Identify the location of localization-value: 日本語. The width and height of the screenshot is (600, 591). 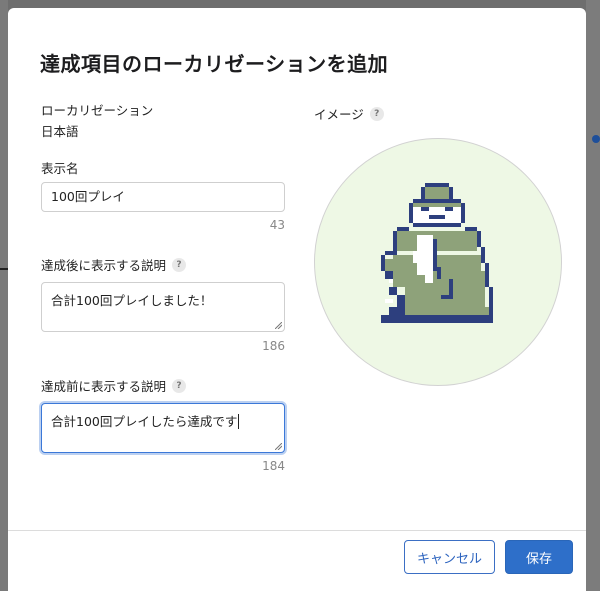
(60, 131).